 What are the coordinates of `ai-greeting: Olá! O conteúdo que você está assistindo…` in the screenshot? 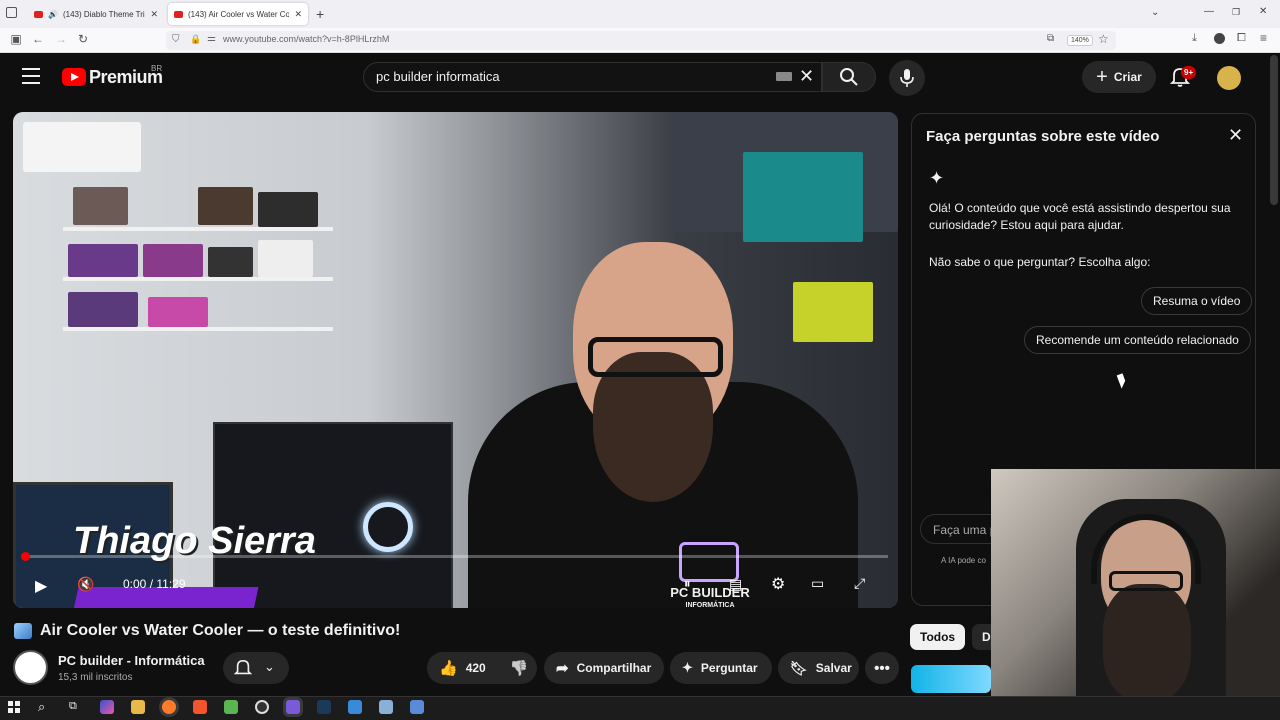 It's located at (1080, 216).